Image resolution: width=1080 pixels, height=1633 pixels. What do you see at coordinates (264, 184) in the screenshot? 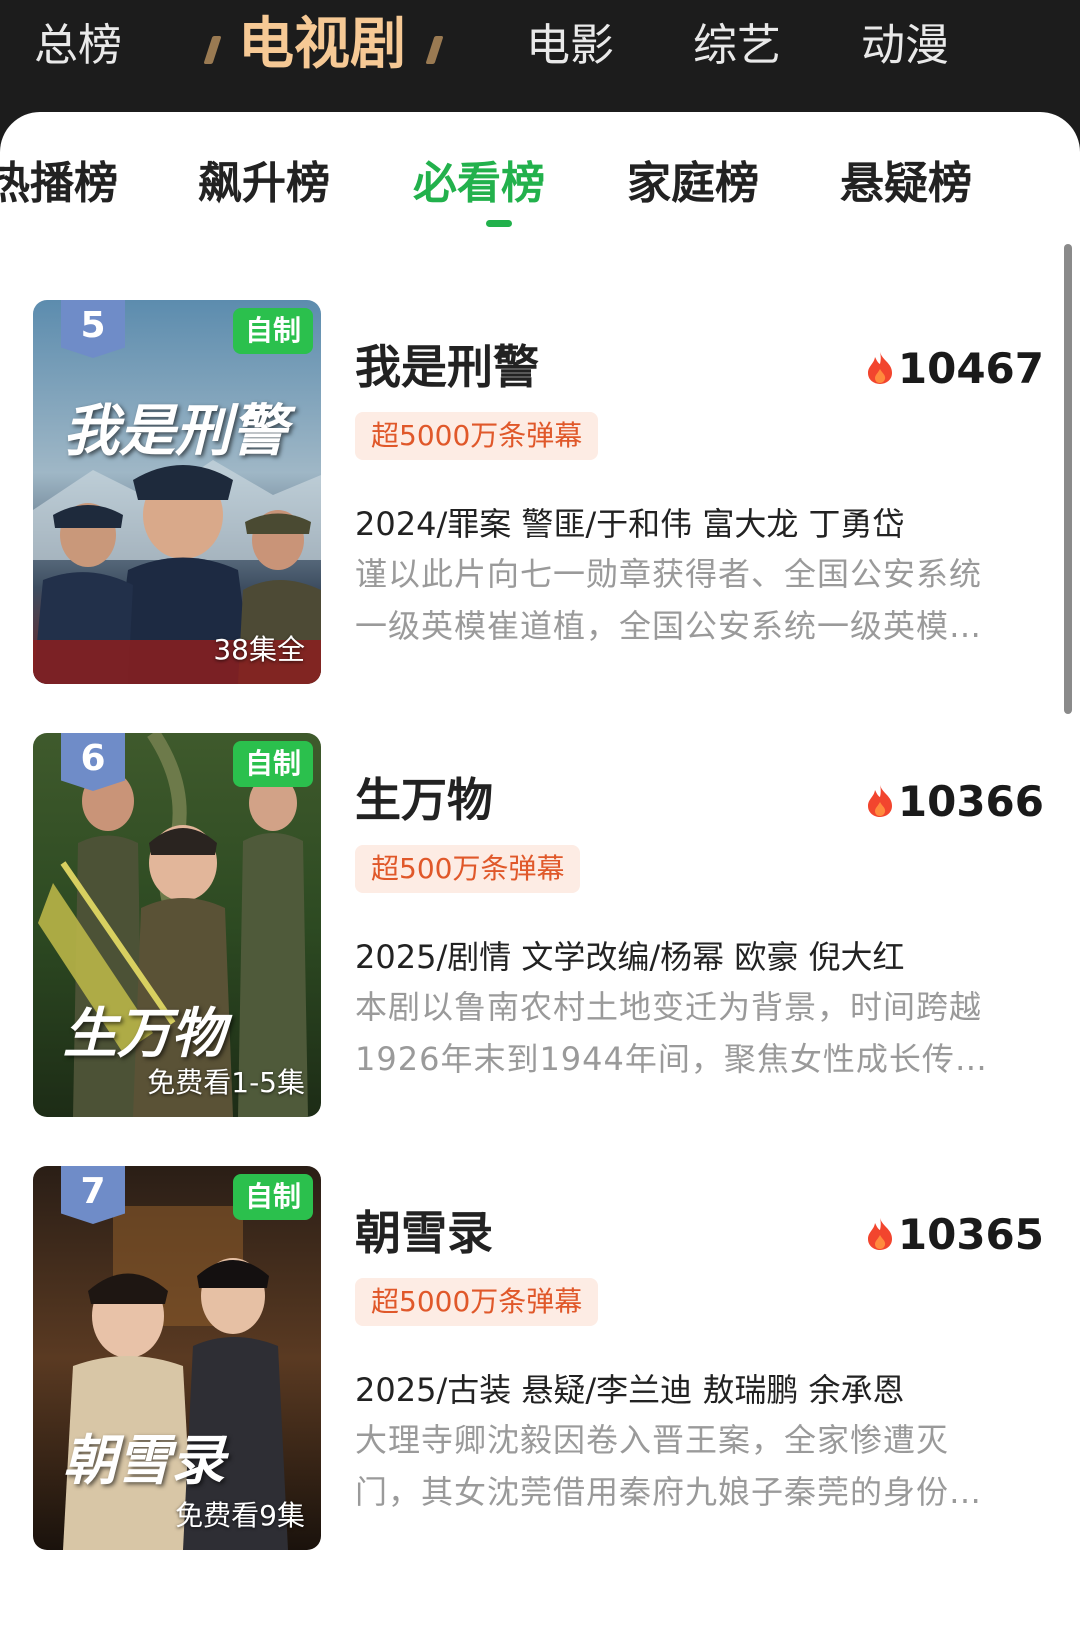
I see `subtab-rising: 飙升榜` at bounding box center [264, 184].